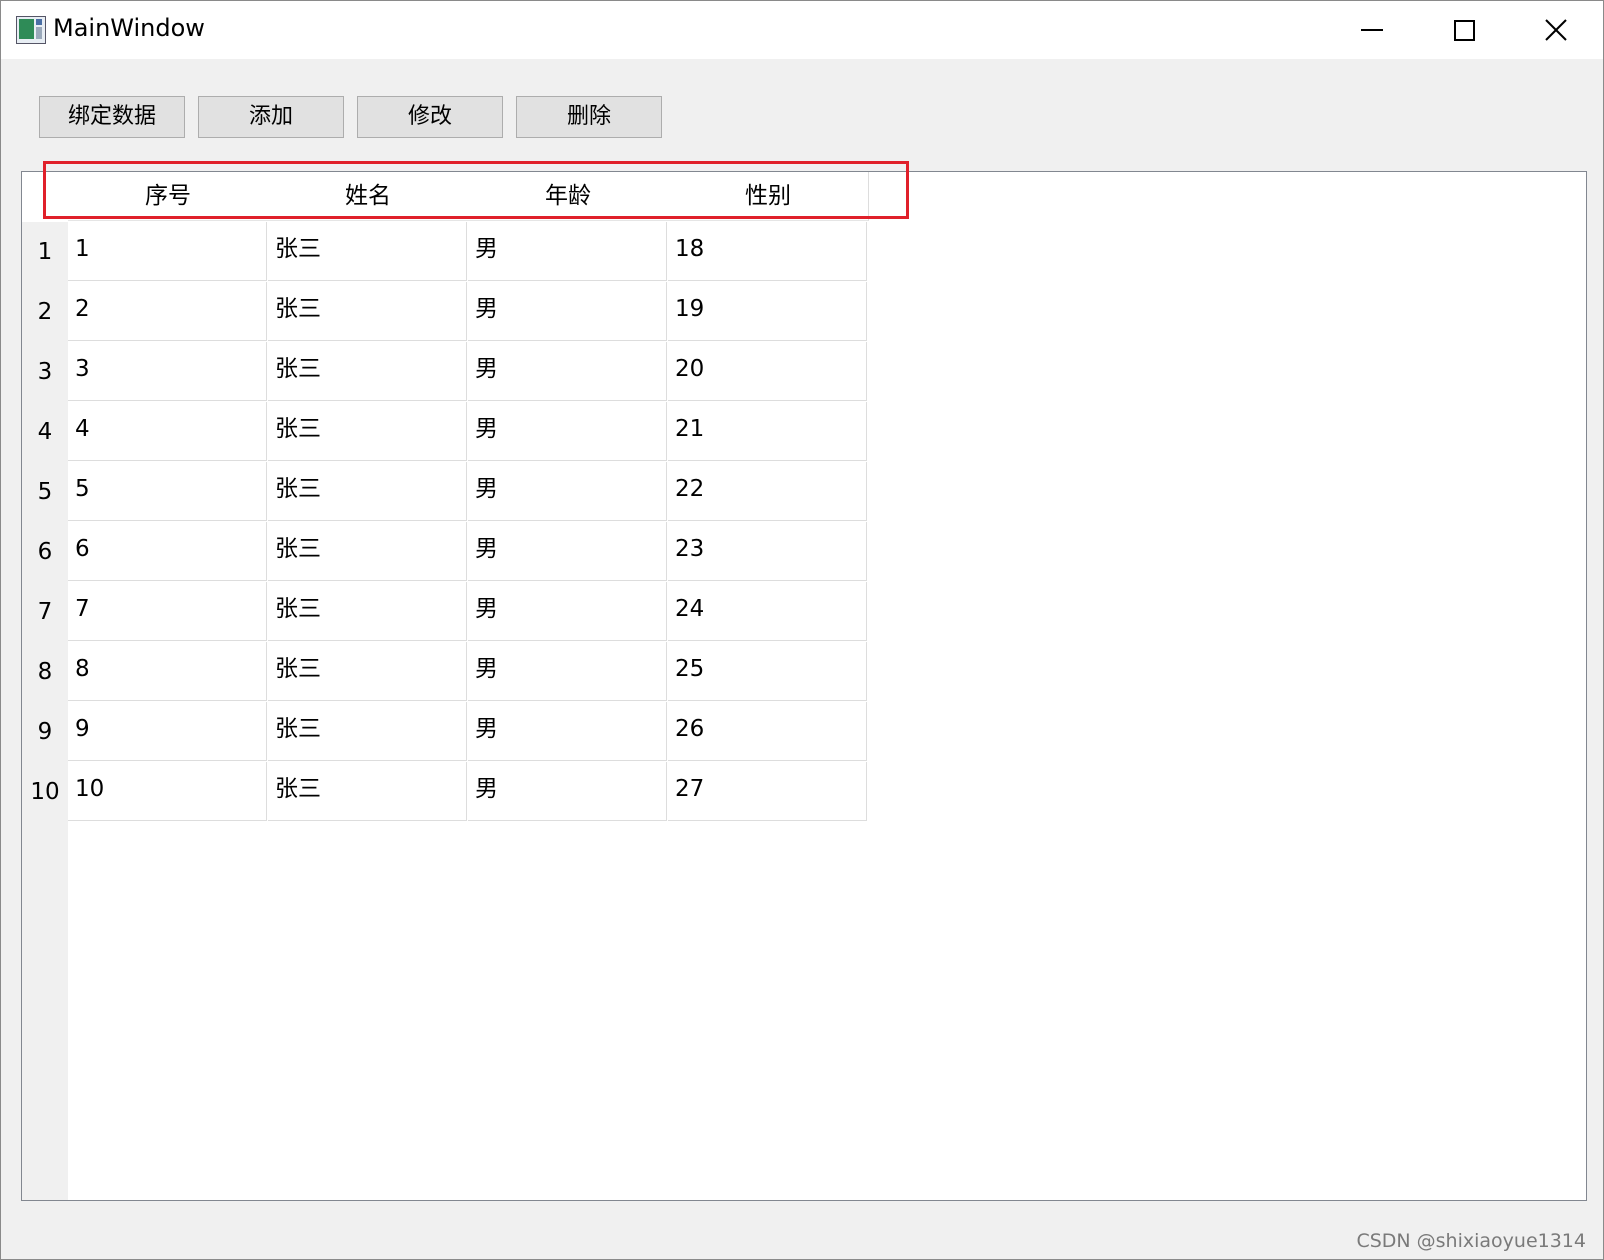 The image size is (1604, 1260). I want to click on row-header: 7, so click(45, 612).